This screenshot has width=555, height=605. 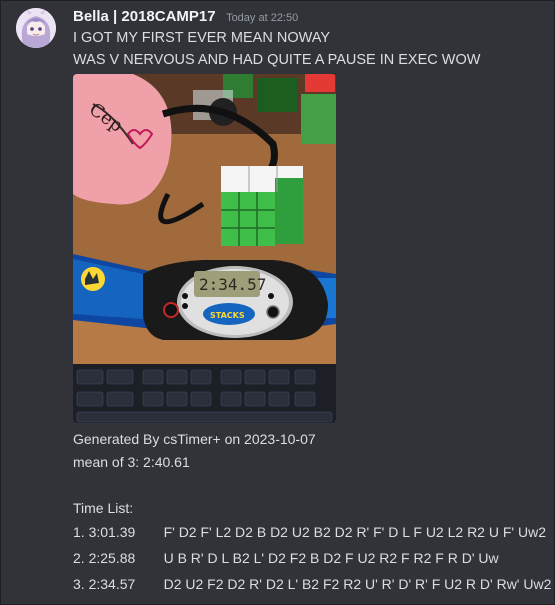 I want to click on time-value: 3:01.39, so click(x=112, y=532).